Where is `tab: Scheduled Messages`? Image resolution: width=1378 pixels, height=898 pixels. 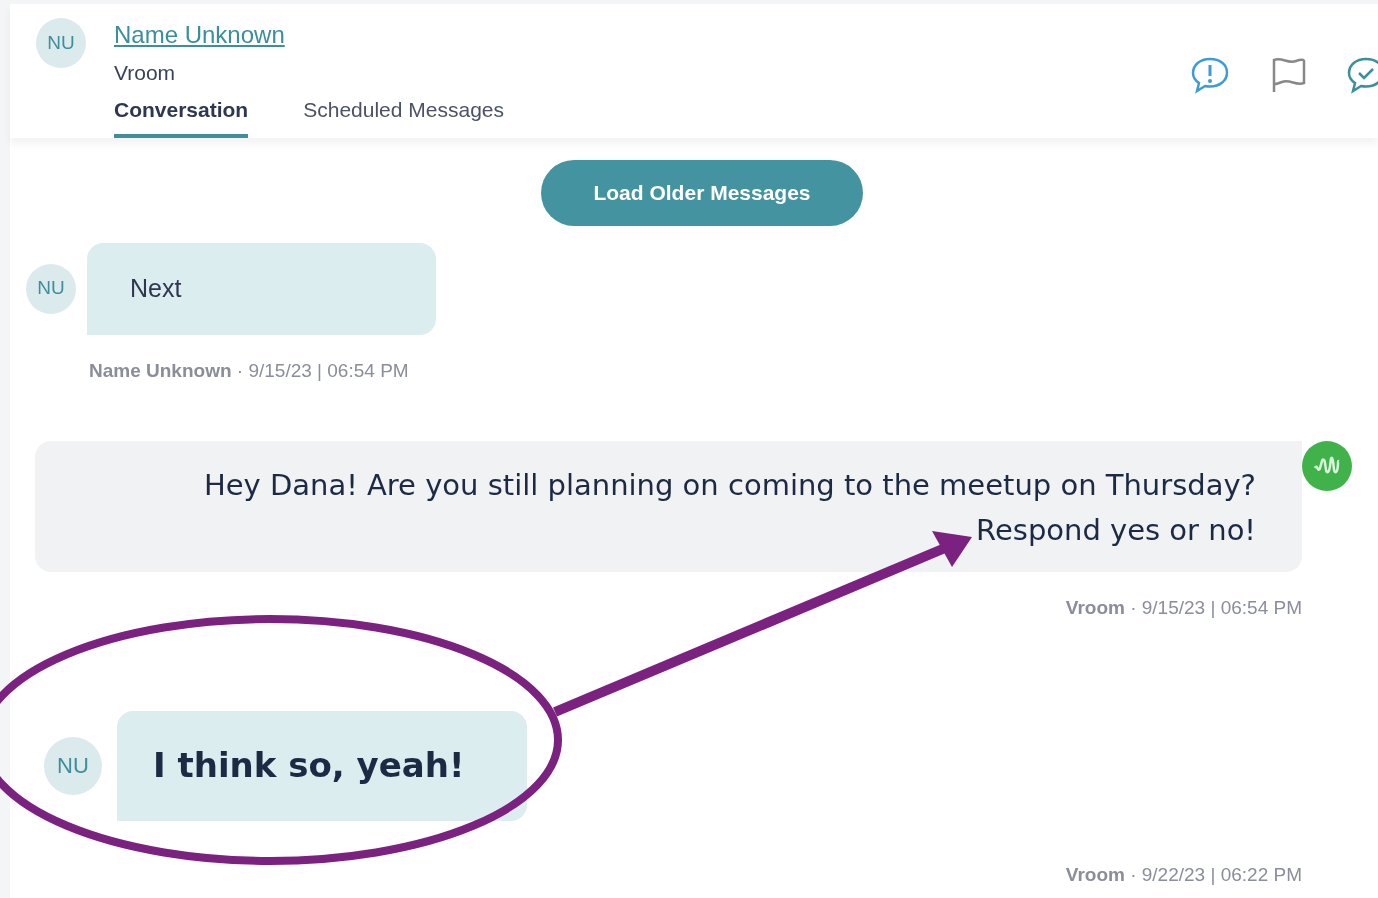
tab: Scheduled Messages is located at coordinates (403, 116).